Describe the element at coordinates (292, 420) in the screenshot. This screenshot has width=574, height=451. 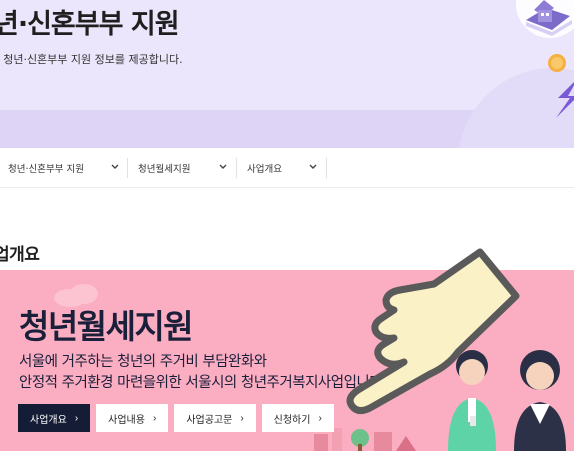
I see `button-label: 신청하기` at that location.